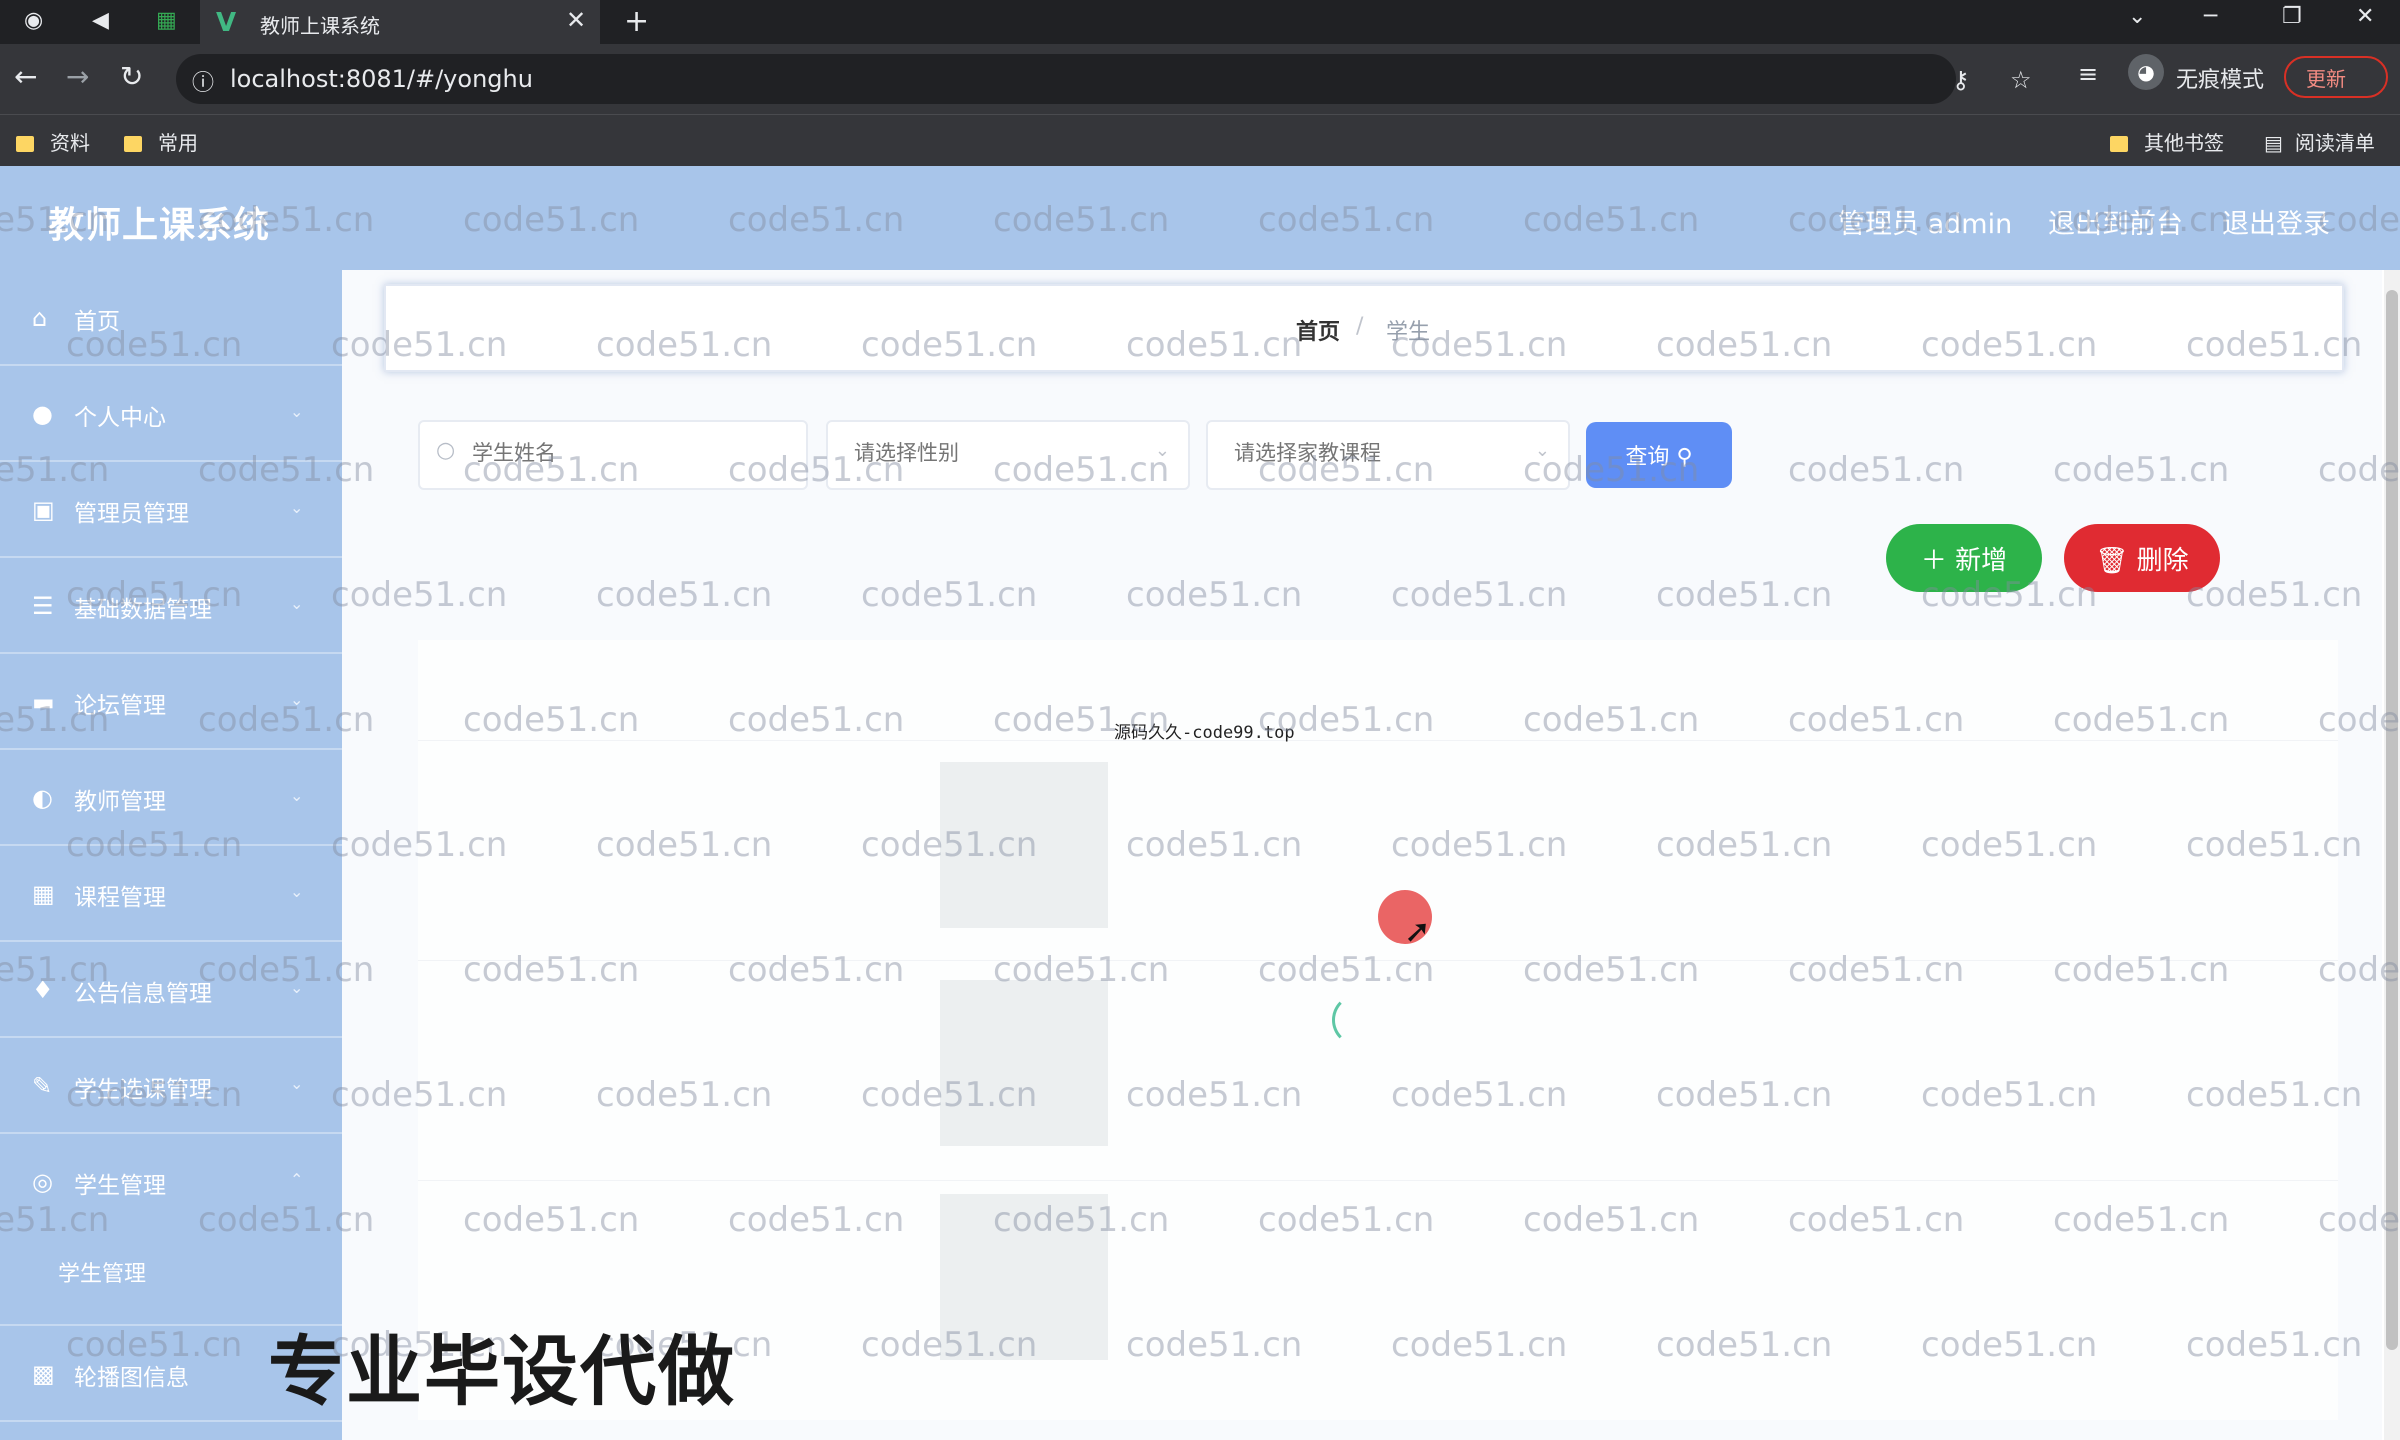 The image size is (2400, 1440). I want to click on sidebar-item-label: 轮播图信息, so click(131, 1378).